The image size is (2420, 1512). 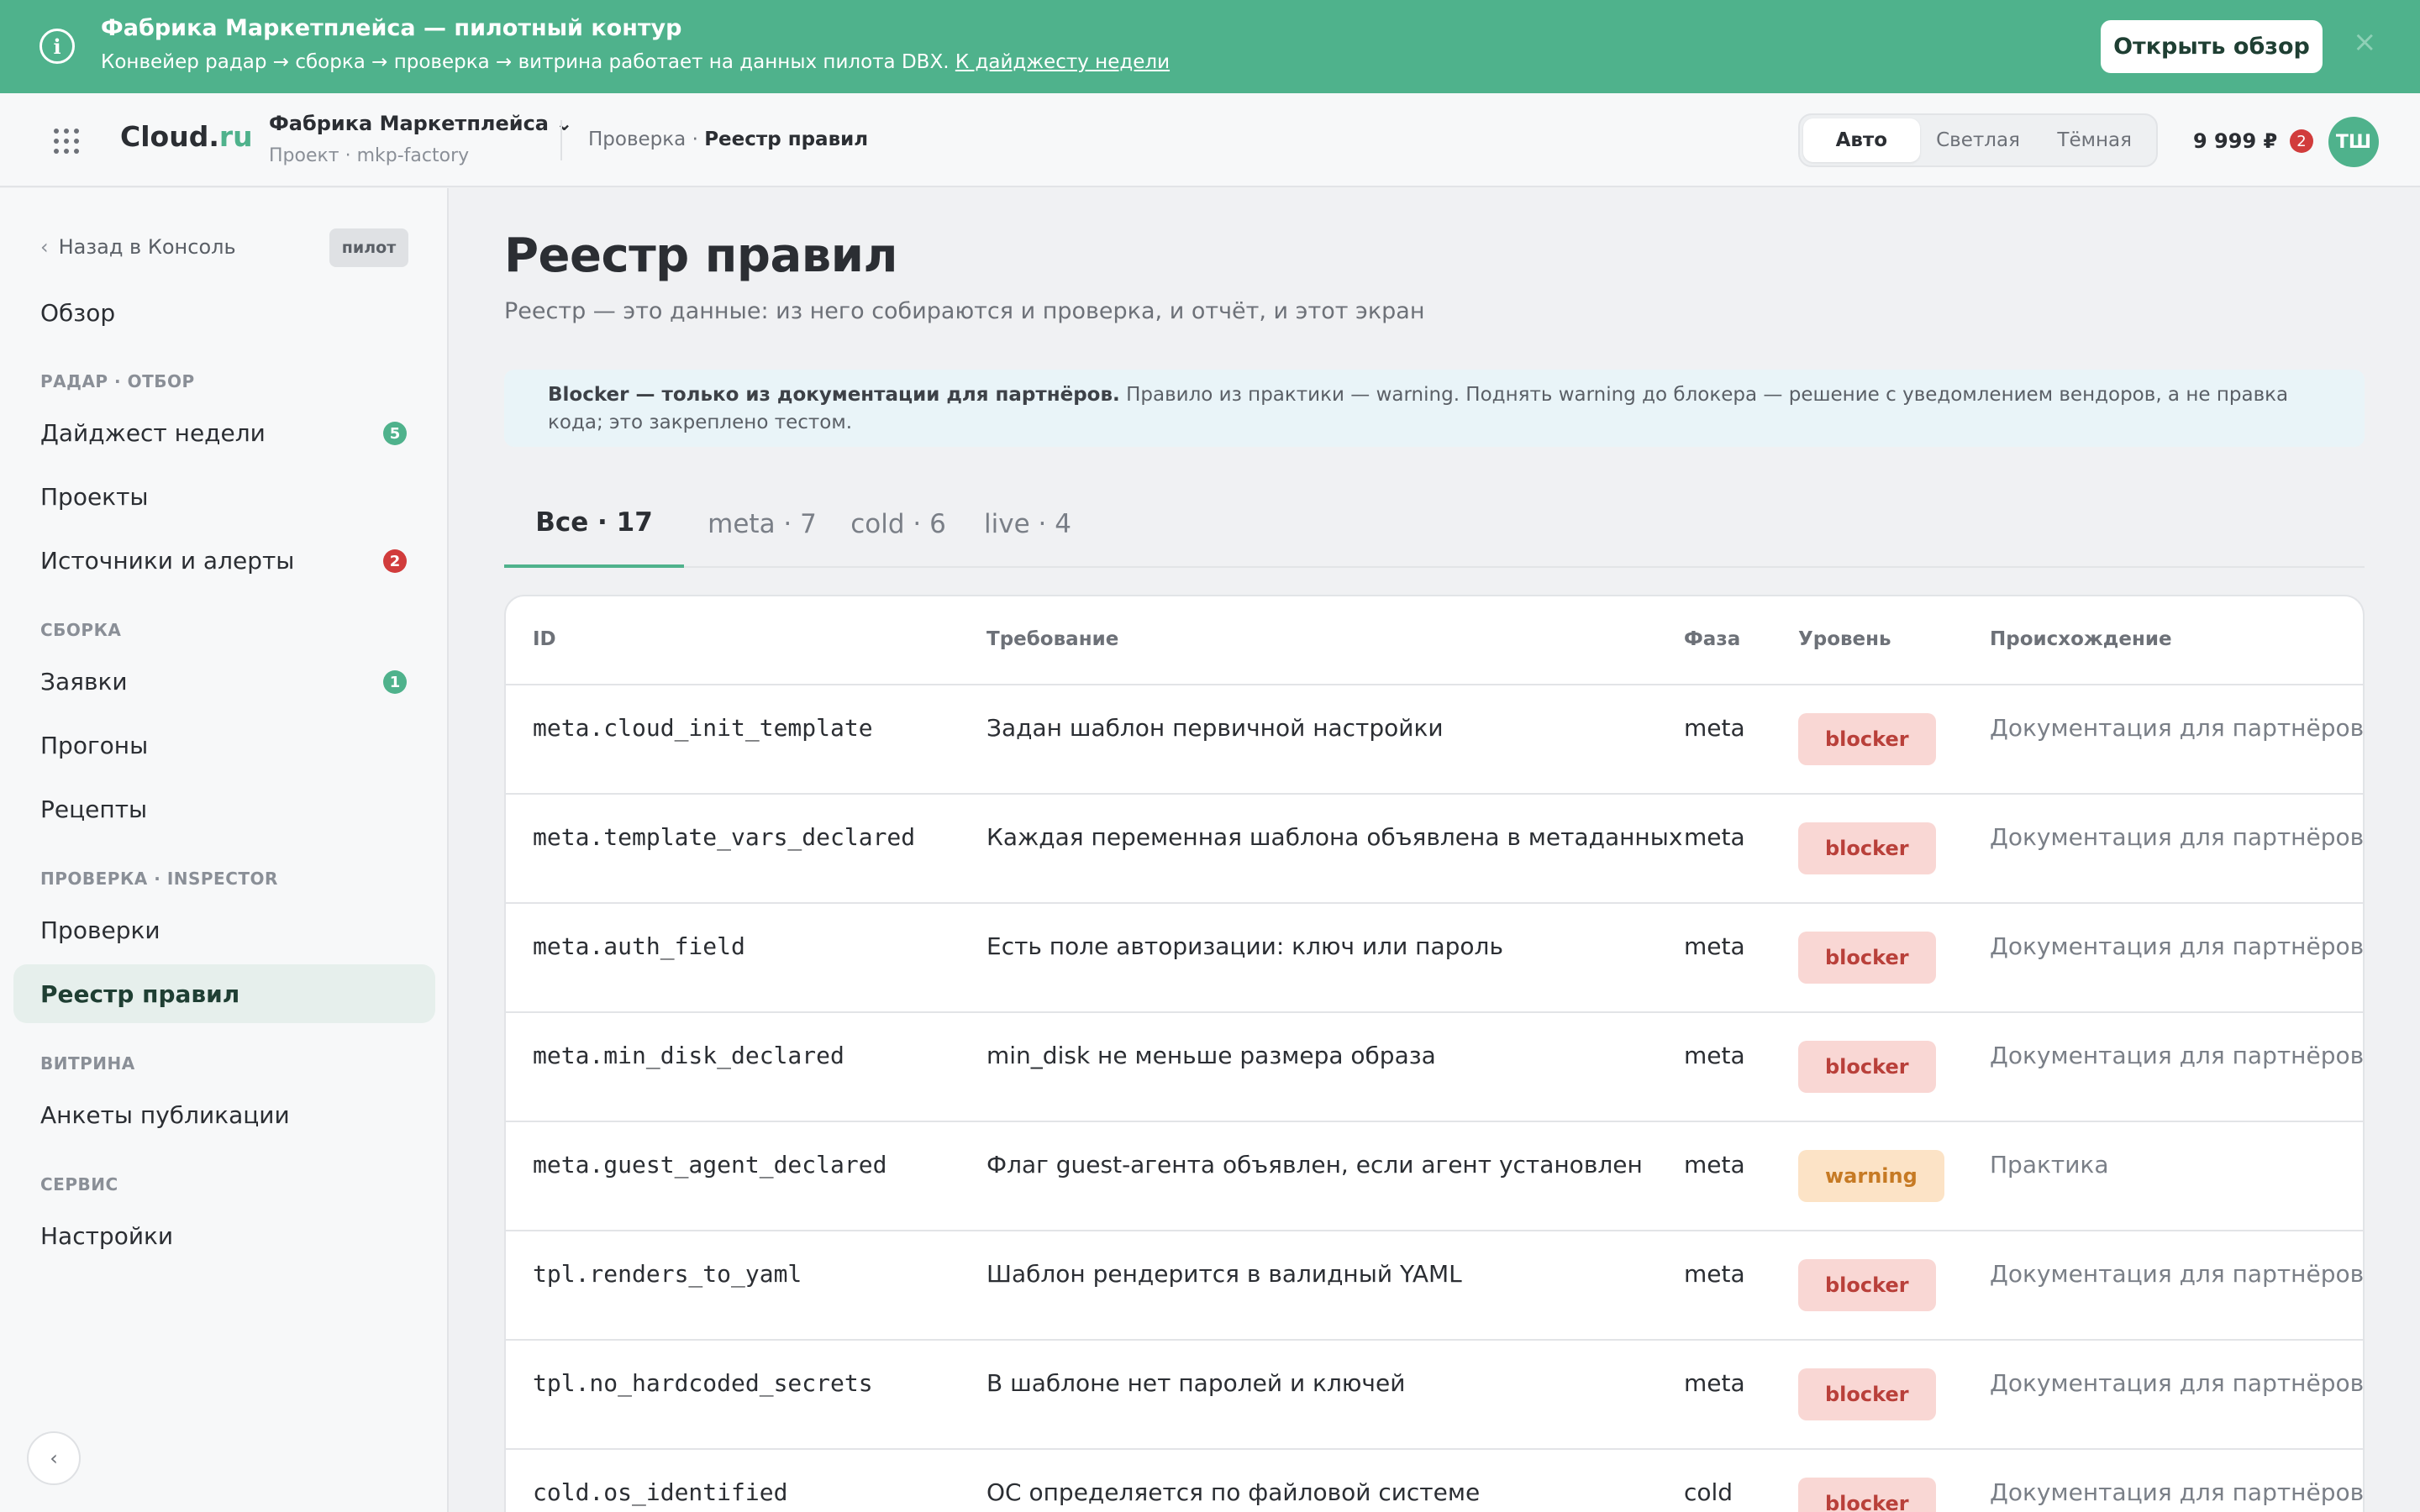 I want to click on sidebar-item-forms: Анкеты публикации, so click(x=224, y=1114).